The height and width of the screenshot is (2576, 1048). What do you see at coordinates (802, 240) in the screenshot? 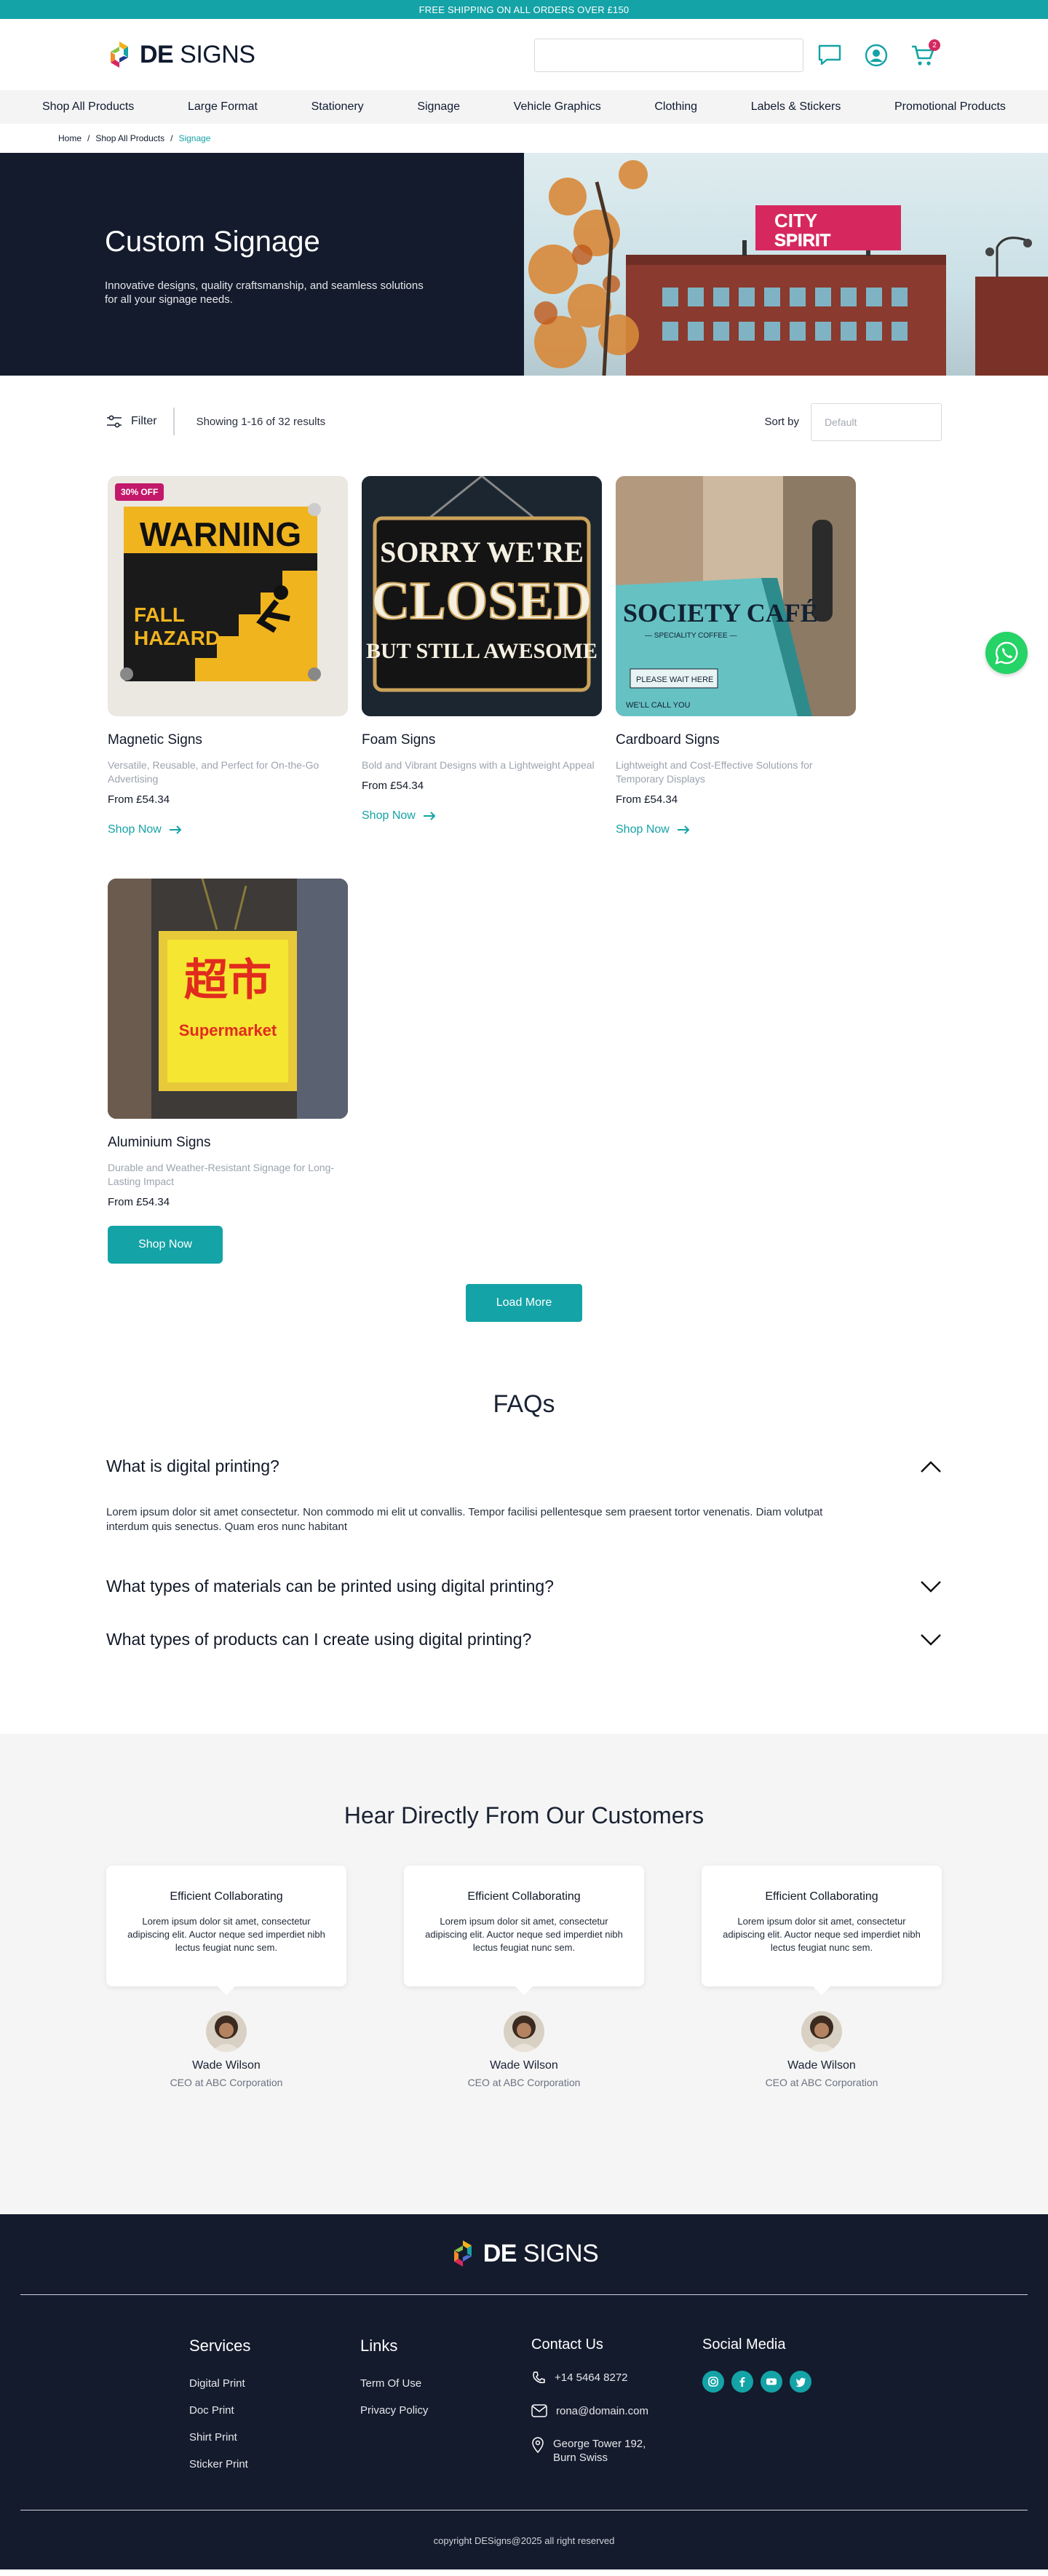
I see `billboard-line2: SPIRIT` at bounding box center [802, 240].